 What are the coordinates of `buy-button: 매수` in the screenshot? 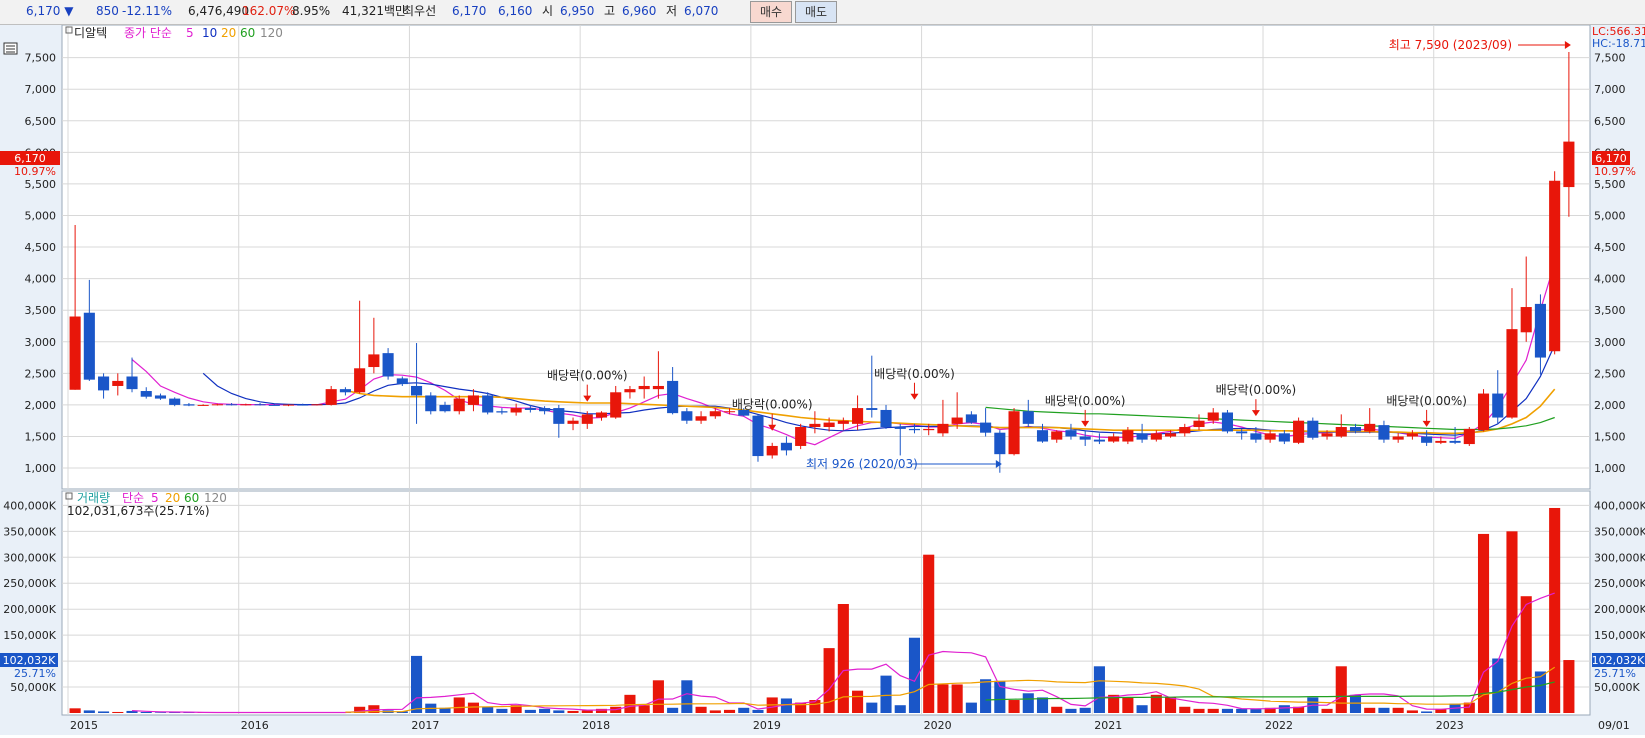 It's located at (771, 12).